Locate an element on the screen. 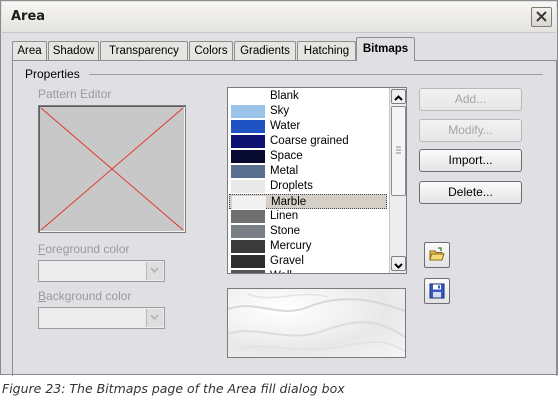 The height and width of the screenshot is (409, 560). bitmap-preview is located at coordinates (316, 323).